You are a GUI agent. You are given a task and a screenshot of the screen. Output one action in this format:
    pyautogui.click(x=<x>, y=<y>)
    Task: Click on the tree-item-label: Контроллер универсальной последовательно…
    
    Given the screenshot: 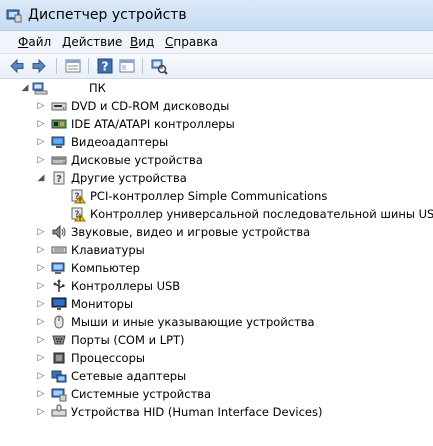 What is the action you would take?
    pyautogui.click(x=261, y=214)
    